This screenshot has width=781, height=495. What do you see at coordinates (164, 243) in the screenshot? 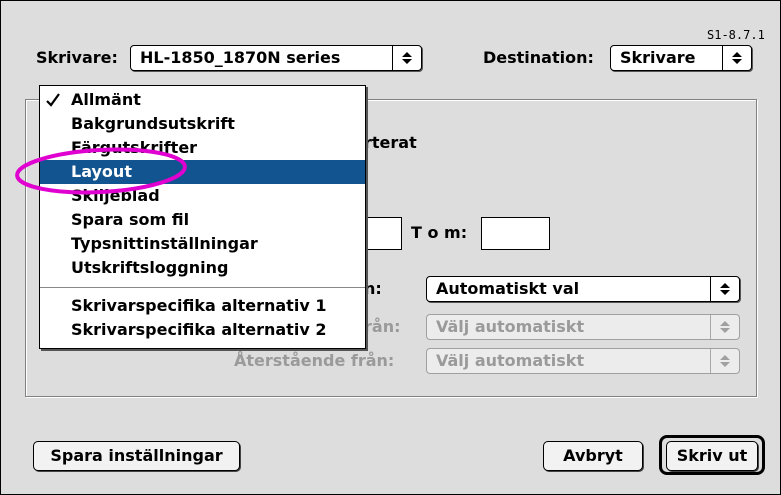
I see `menu-item-label: Typsnittinställningar` at bounding box center [164, 243].